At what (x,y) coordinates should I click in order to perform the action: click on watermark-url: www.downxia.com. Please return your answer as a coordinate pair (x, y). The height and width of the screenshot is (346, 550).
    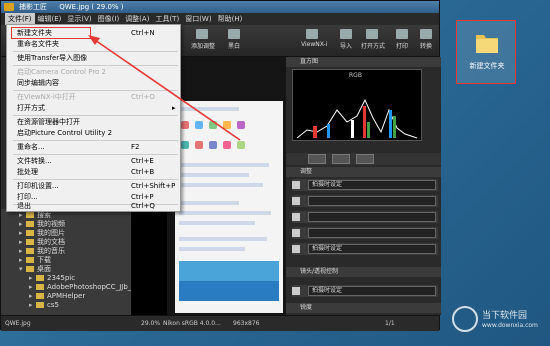
    Looking at the image, I should click on (510, 325).